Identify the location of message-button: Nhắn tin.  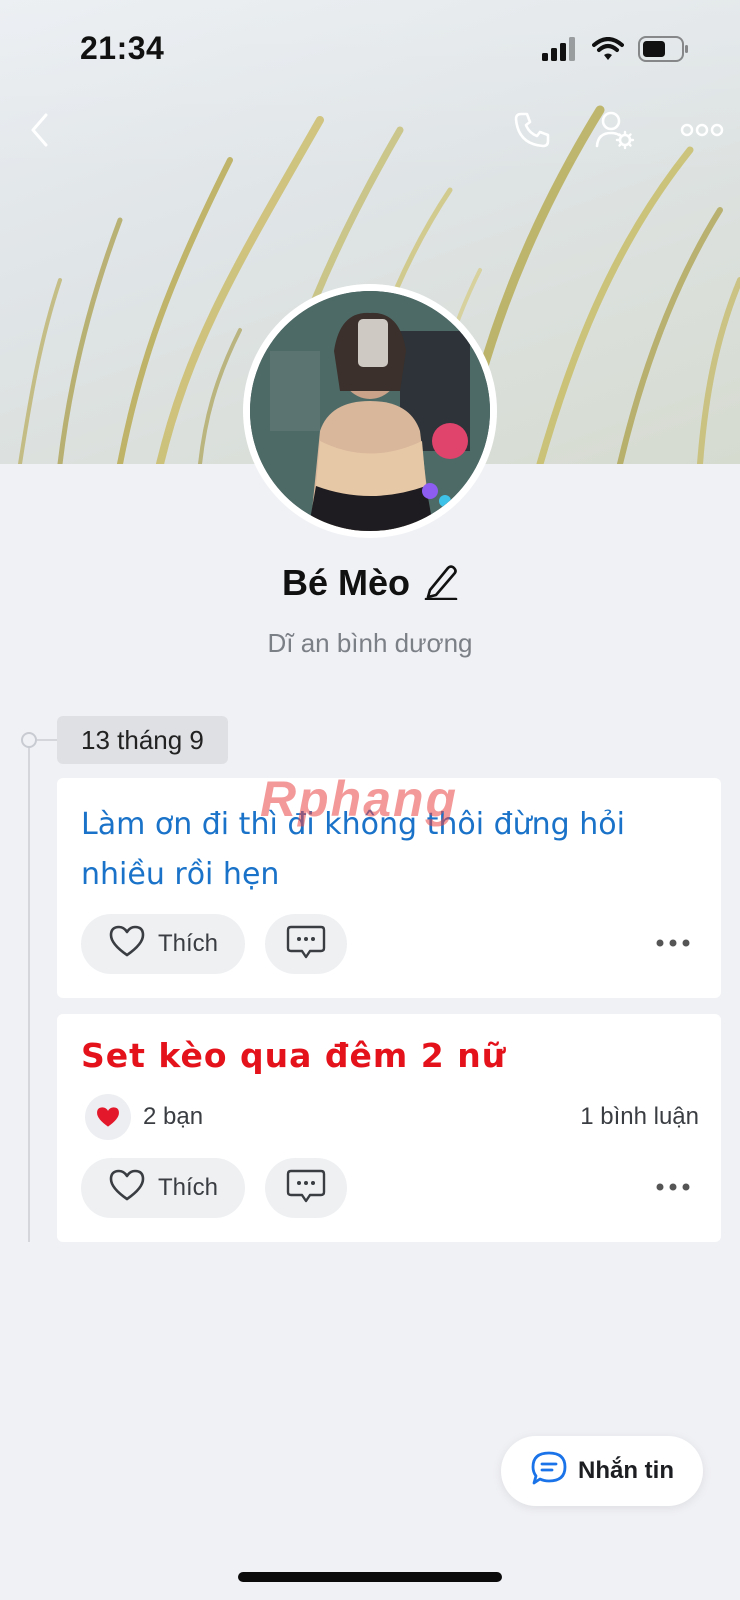
(602, 1471).